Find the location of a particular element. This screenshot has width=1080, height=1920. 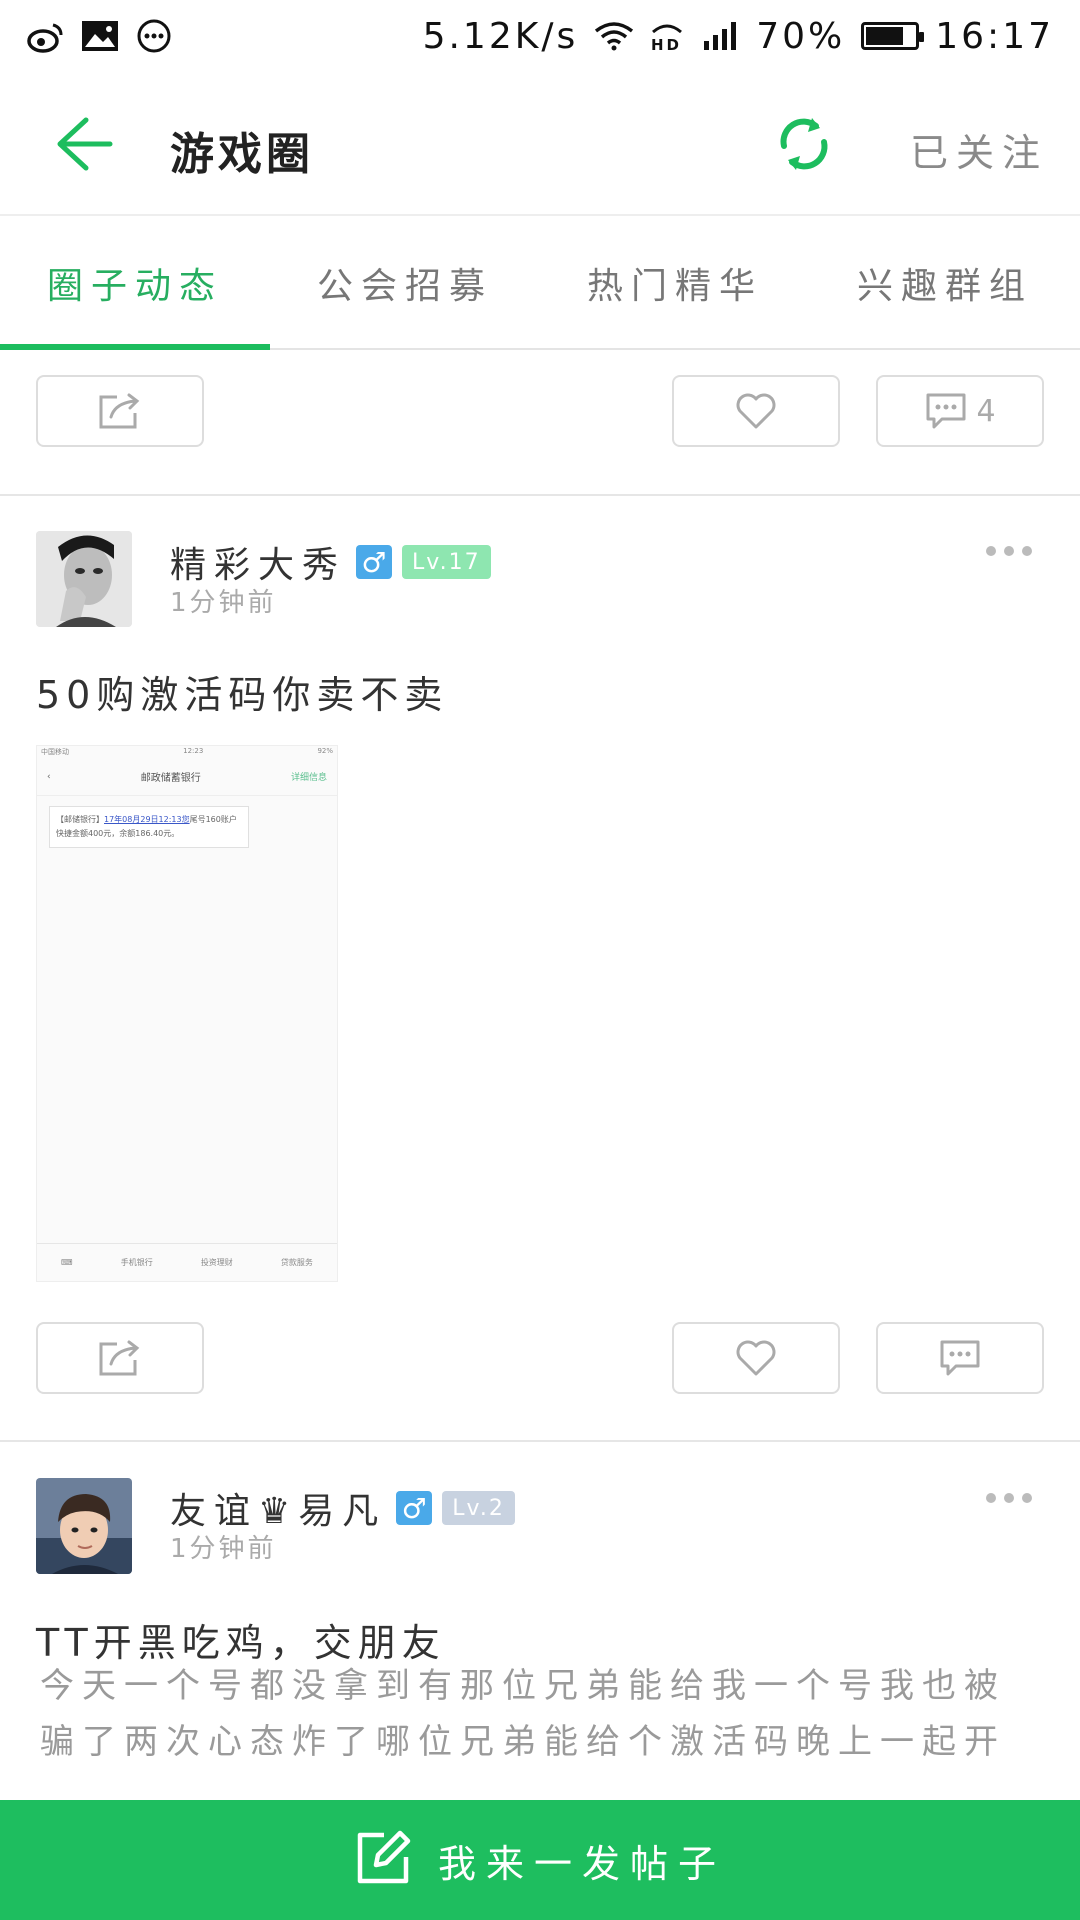

image-footer-item: 投资理财 is located at coordinates (216, 1262).